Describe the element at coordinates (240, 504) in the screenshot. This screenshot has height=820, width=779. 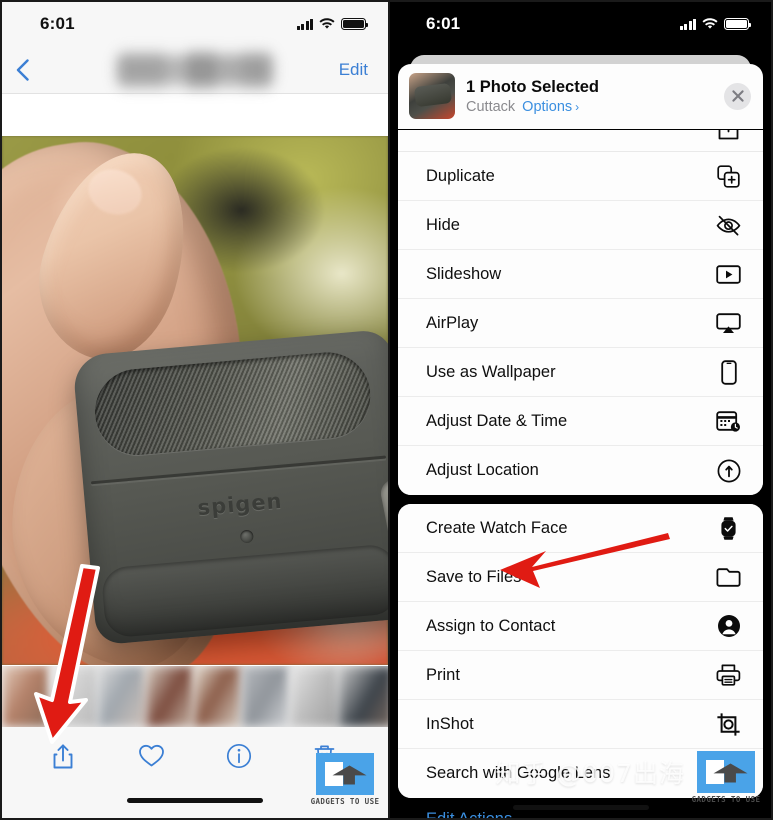
I see `spigen-logo: spigen` at that location.